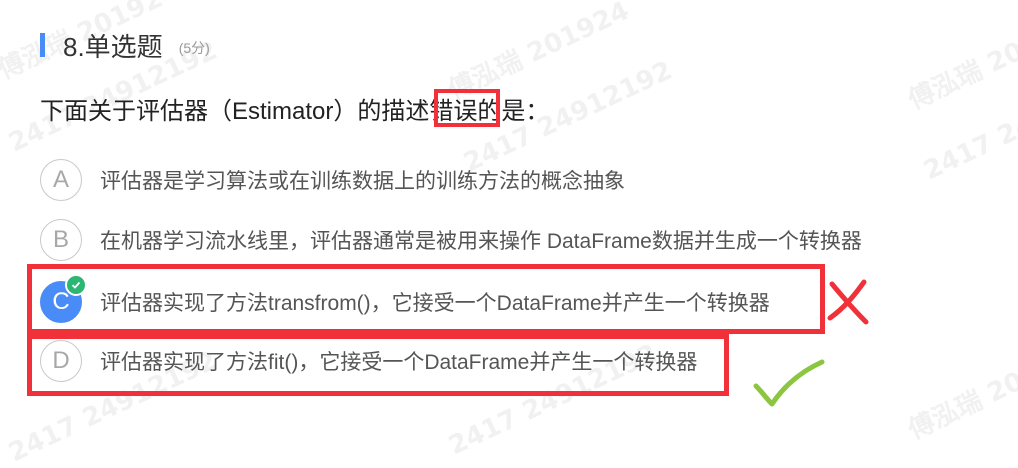  I want to click on option-a: A 评估器是学习算法或在训练数据上的训练方法的概念抽象, so click(332, 180).